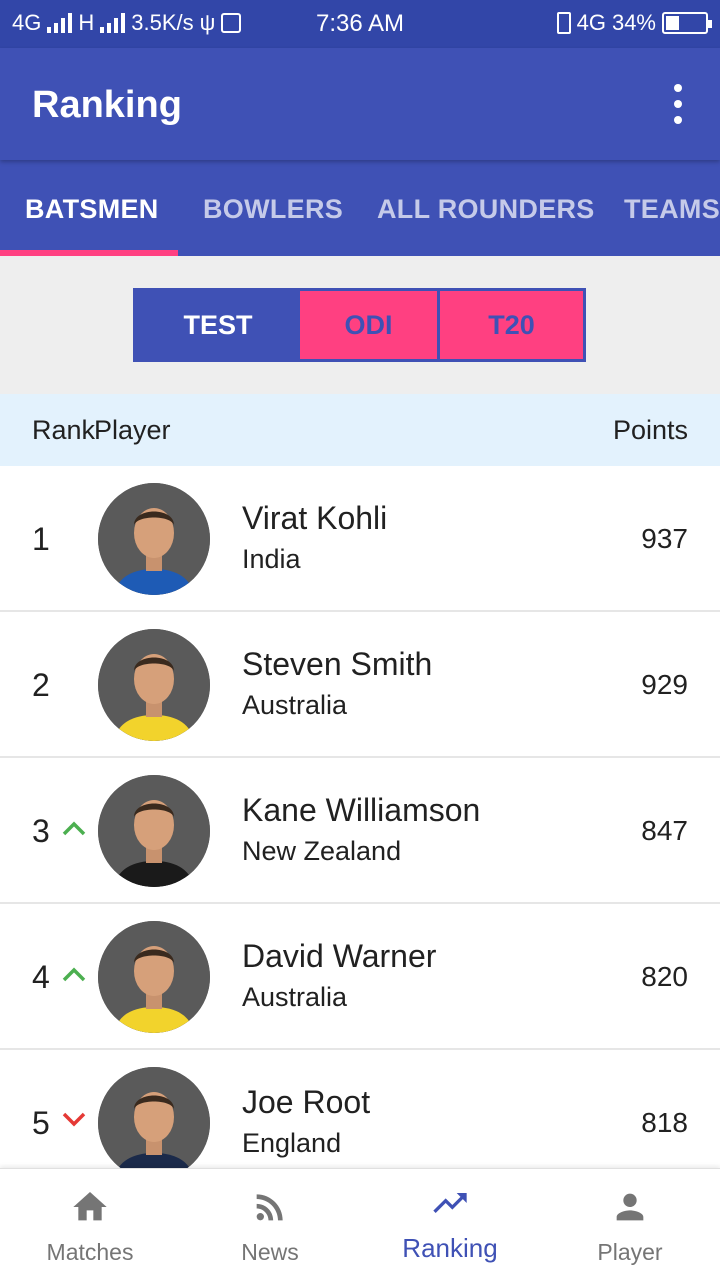  What do you see at coordinates (90, 1224) in the screenshot?
I see `nav-matches: Matches` at bounding box center [90, 1224].